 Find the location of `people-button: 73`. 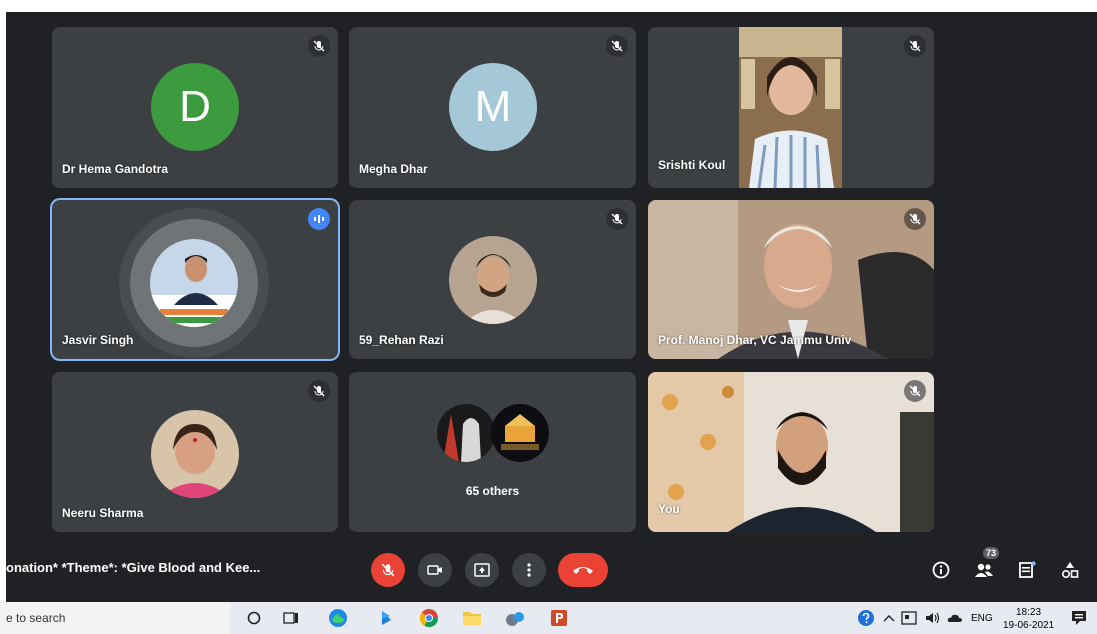

people-button: 73 is located at coordinates (984, 566).